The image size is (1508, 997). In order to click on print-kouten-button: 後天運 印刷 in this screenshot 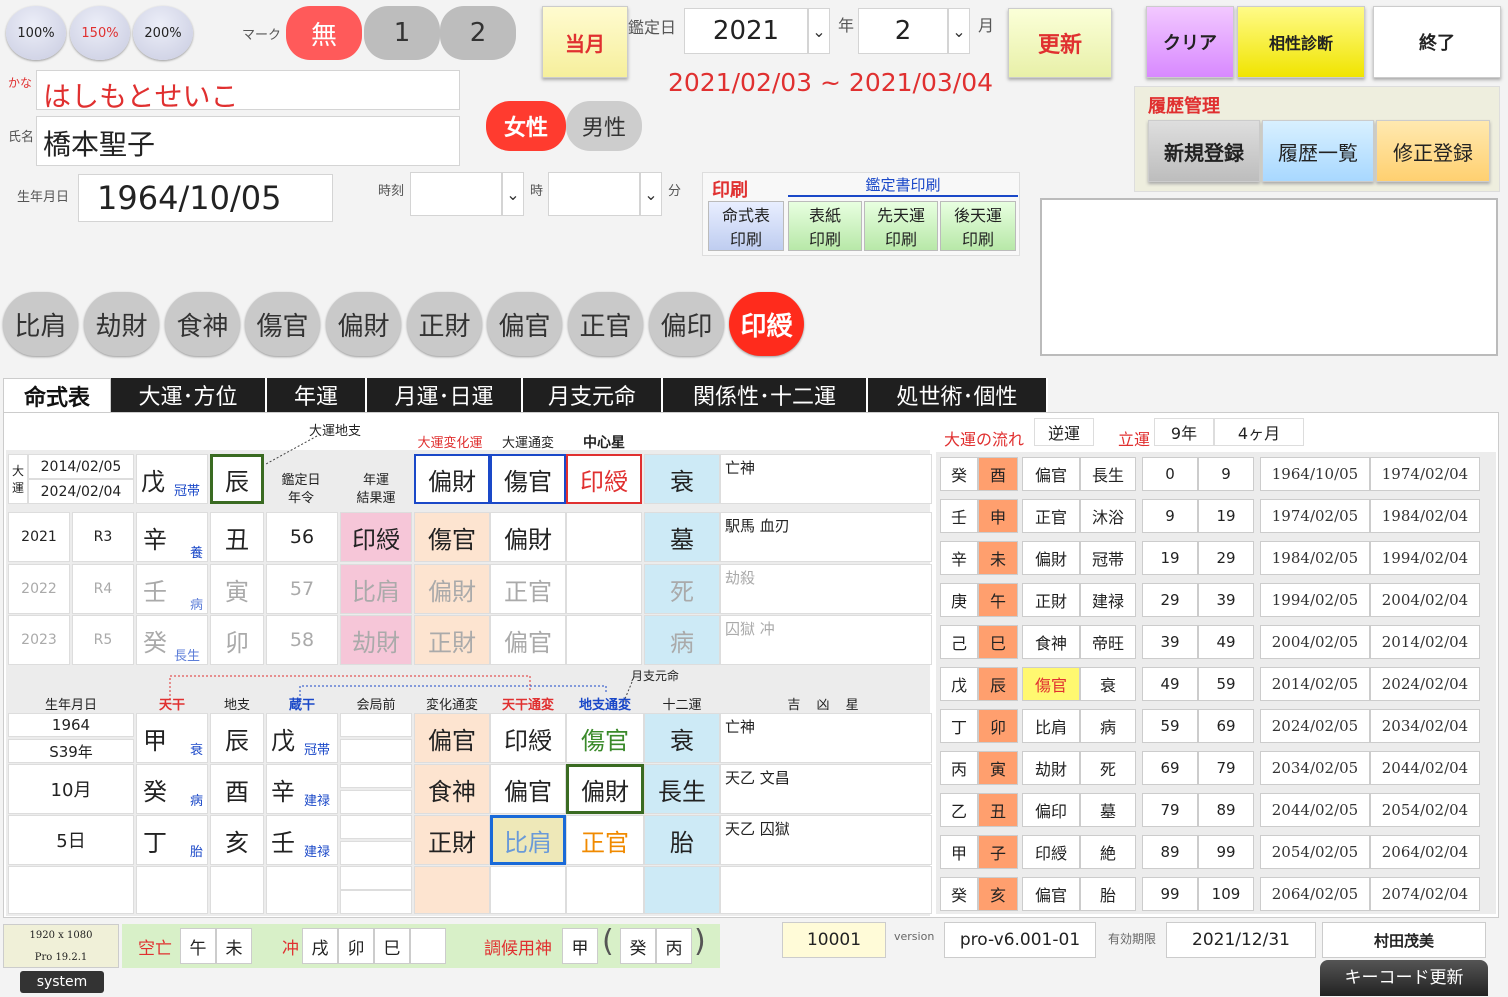, I will do `click(978, 226)`.